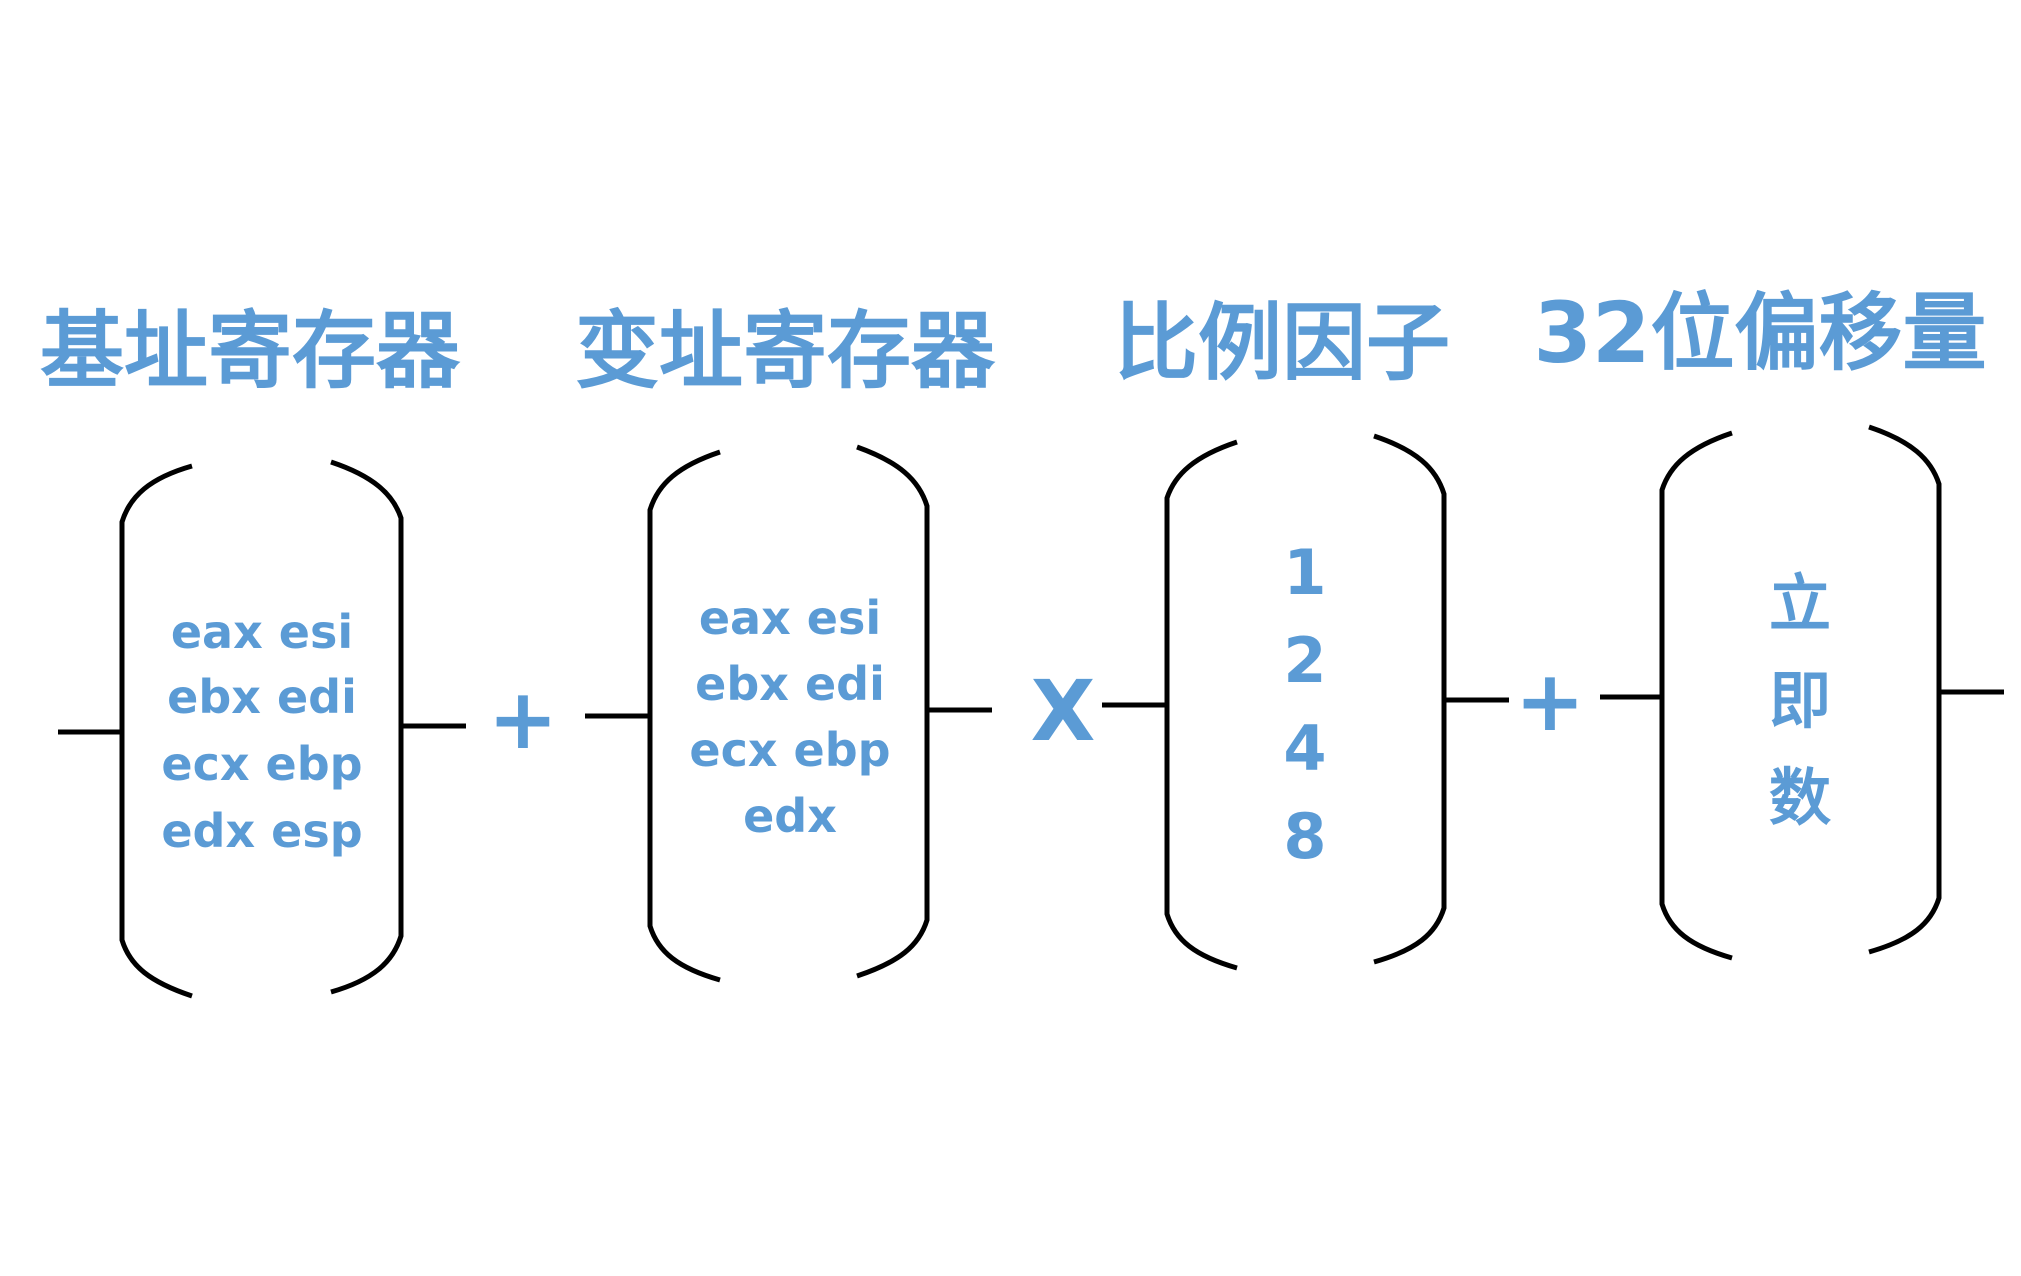 This screenshot has height=1276, width=2021. Describe the element at coordinates (1304, 572) in the screenshot. I see `scale-value: 1` at that location.